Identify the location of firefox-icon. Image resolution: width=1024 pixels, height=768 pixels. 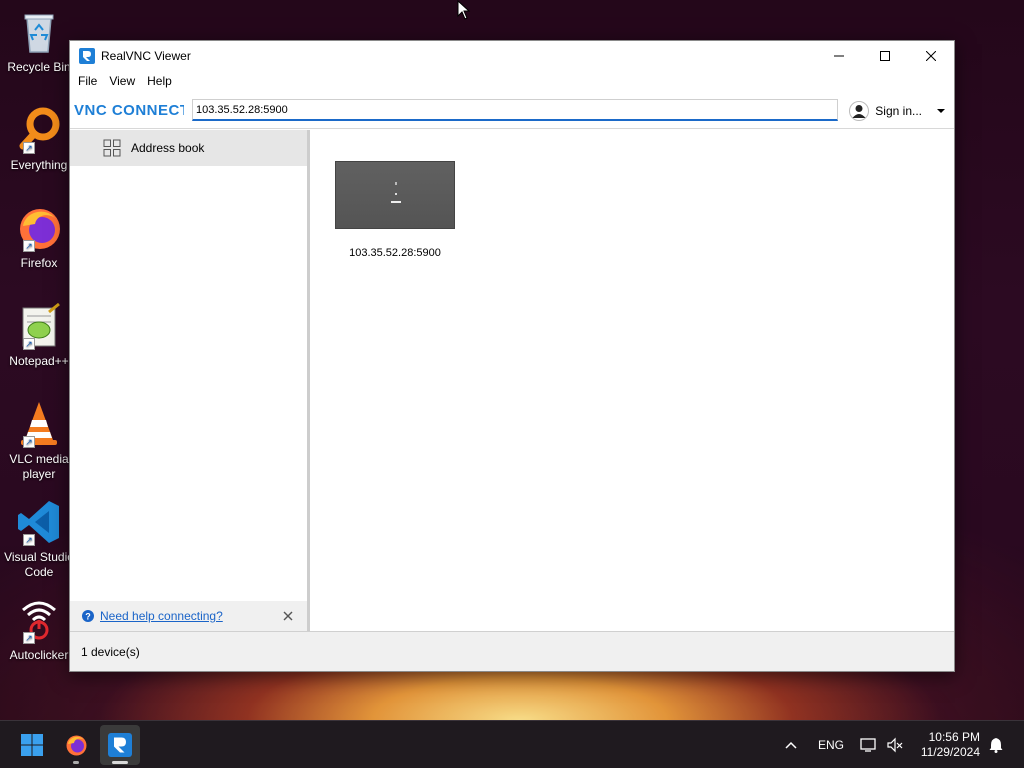
(76, 745).